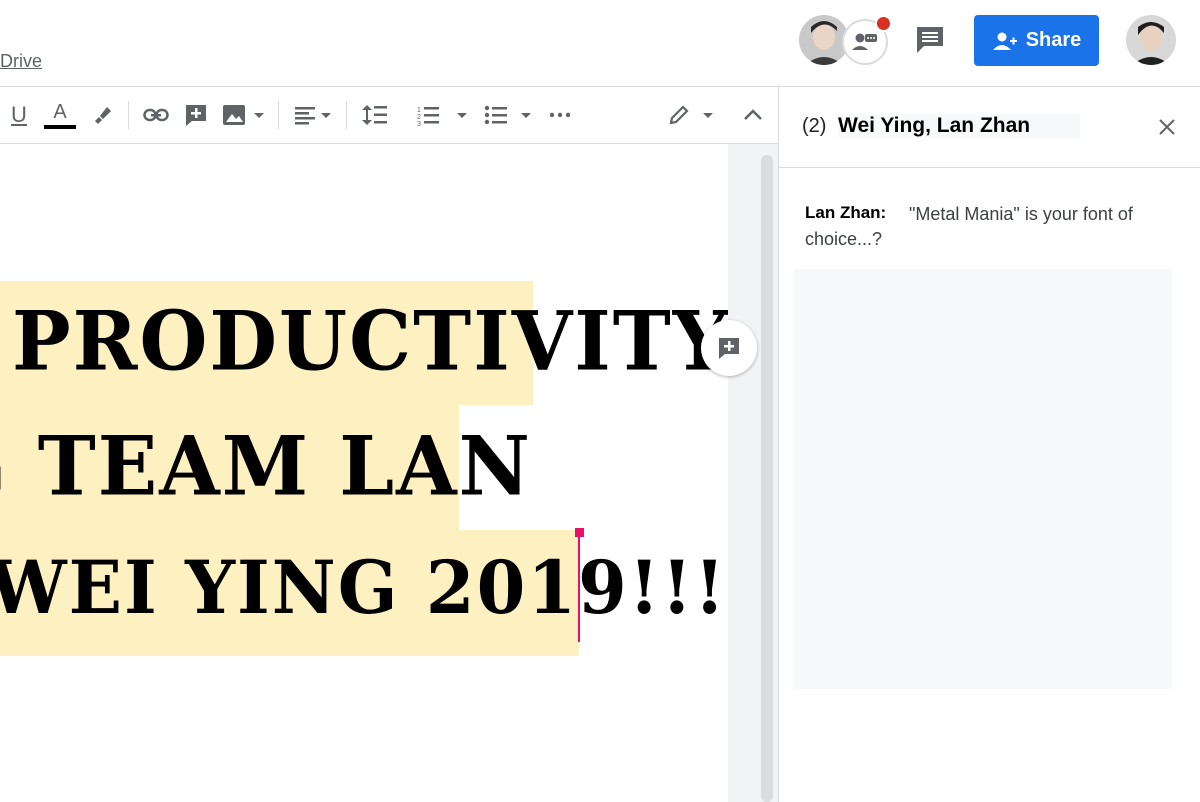 The height and width of the screenshot is (802, 1200). I want to click on insert-link-button, so click(156, 115).